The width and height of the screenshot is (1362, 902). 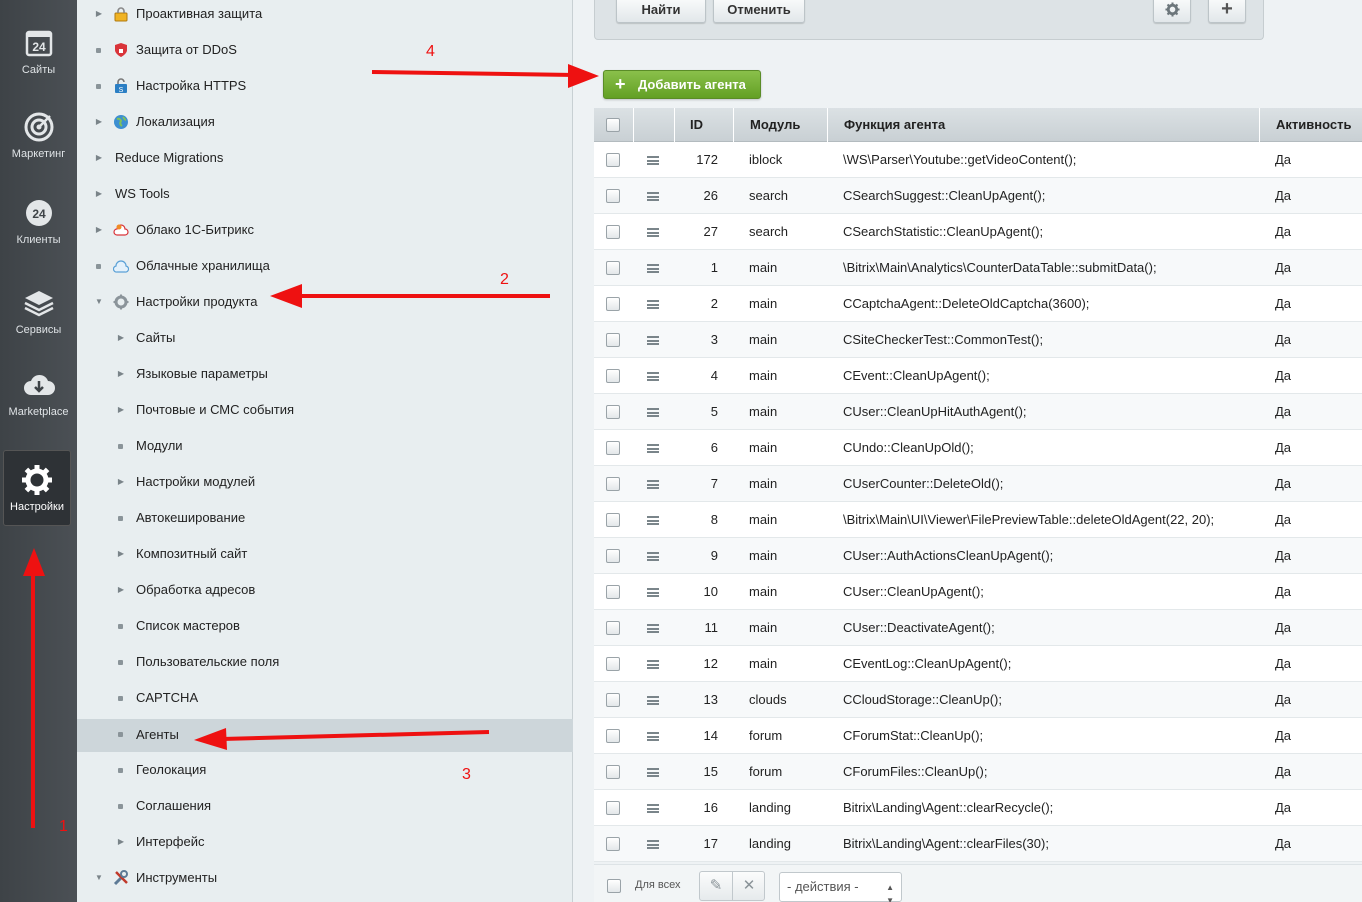 I want to click on table-row: 5 main CUser::CleanUpHitAuthAgent(); Да, so click(x=978, y=412).